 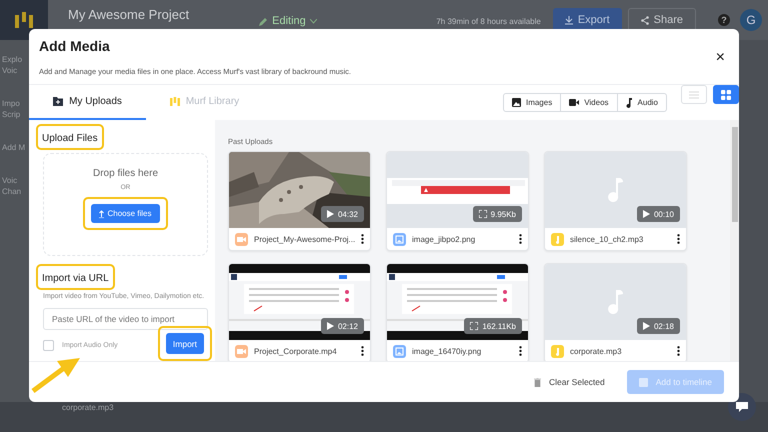 I want to click on chevron-icon, so click(x=313, y=21).